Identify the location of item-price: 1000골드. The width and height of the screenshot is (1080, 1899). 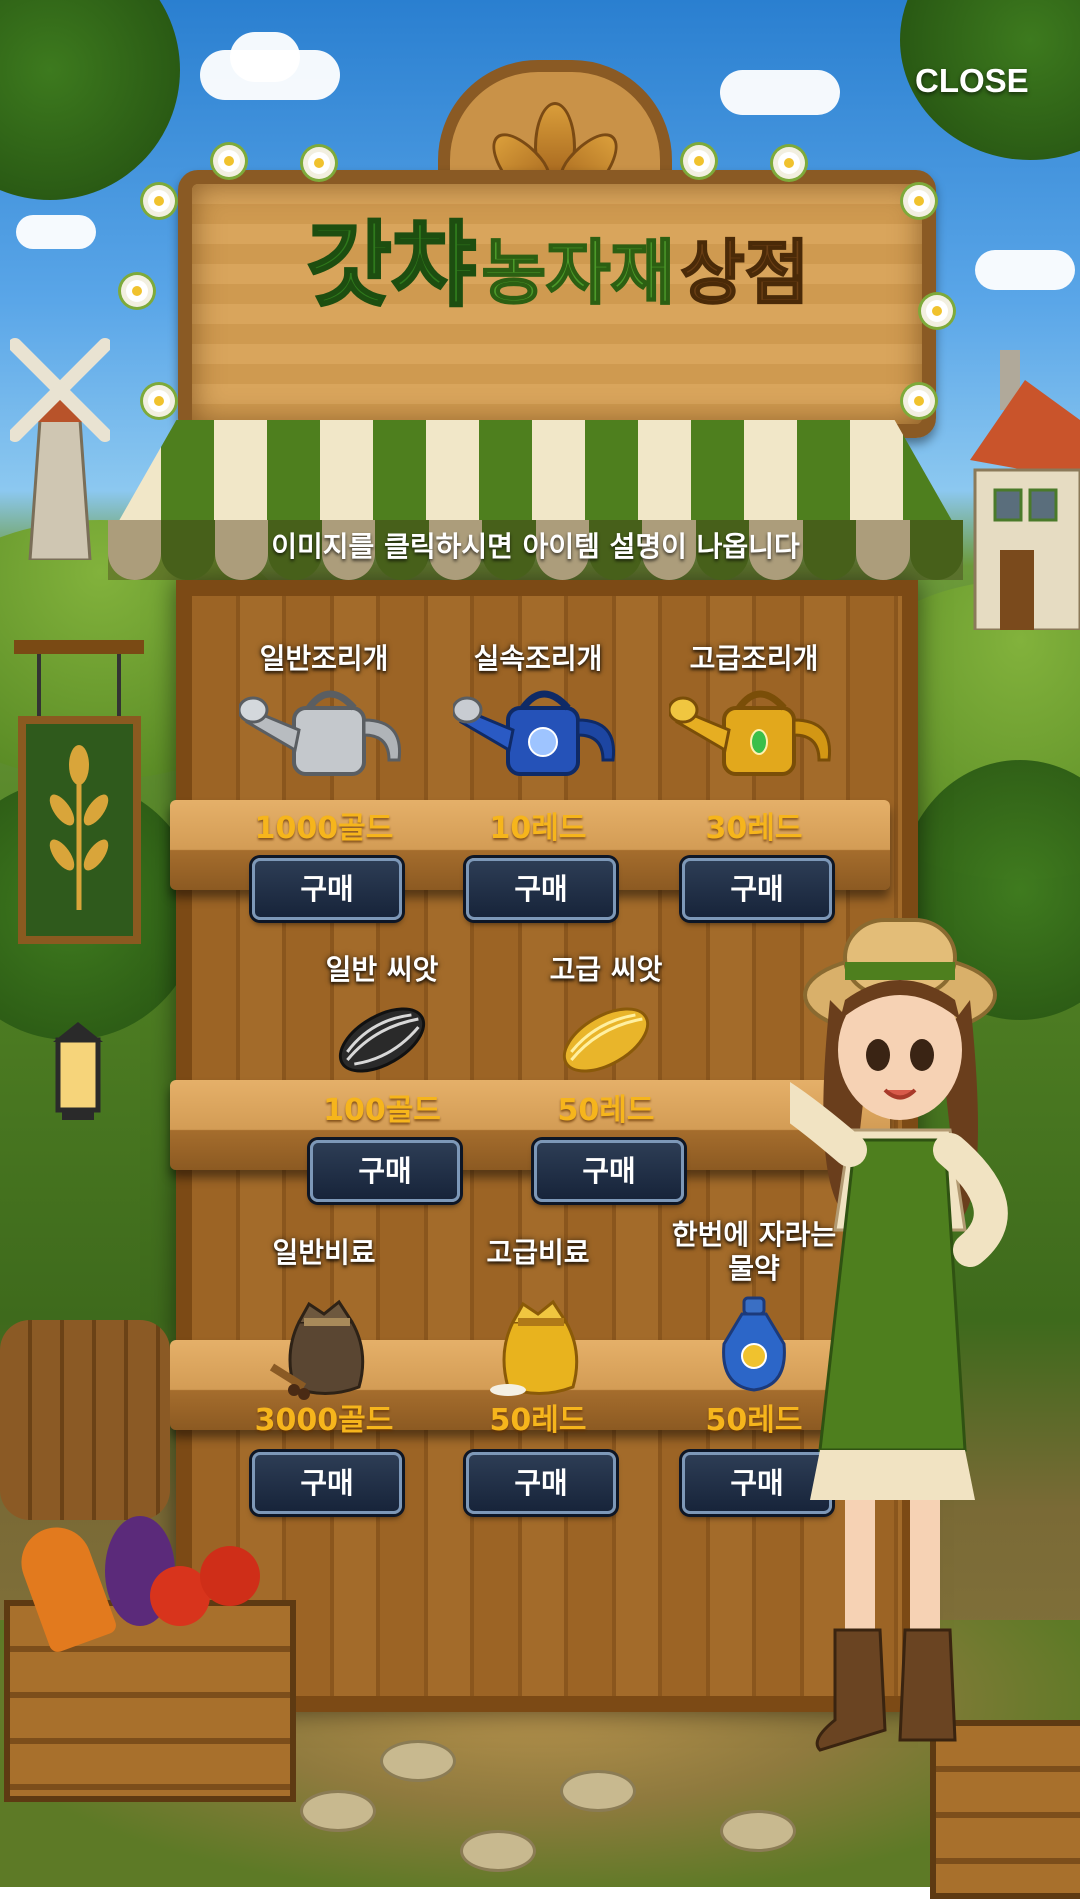
(324, 828).